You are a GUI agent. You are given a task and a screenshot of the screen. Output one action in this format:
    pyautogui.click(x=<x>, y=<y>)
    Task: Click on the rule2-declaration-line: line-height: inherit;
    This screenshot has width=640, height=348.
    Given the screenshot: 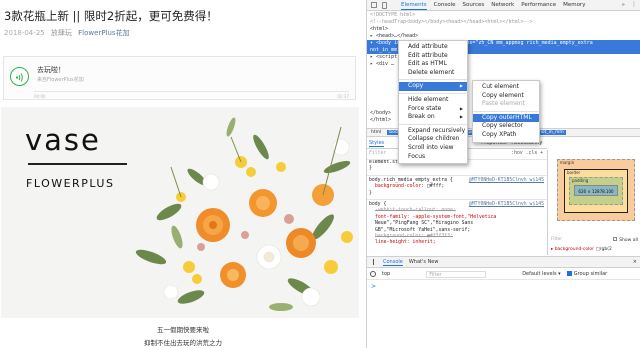 What is the action you would take?
    pyautogui.click(x=458, y=243)
    